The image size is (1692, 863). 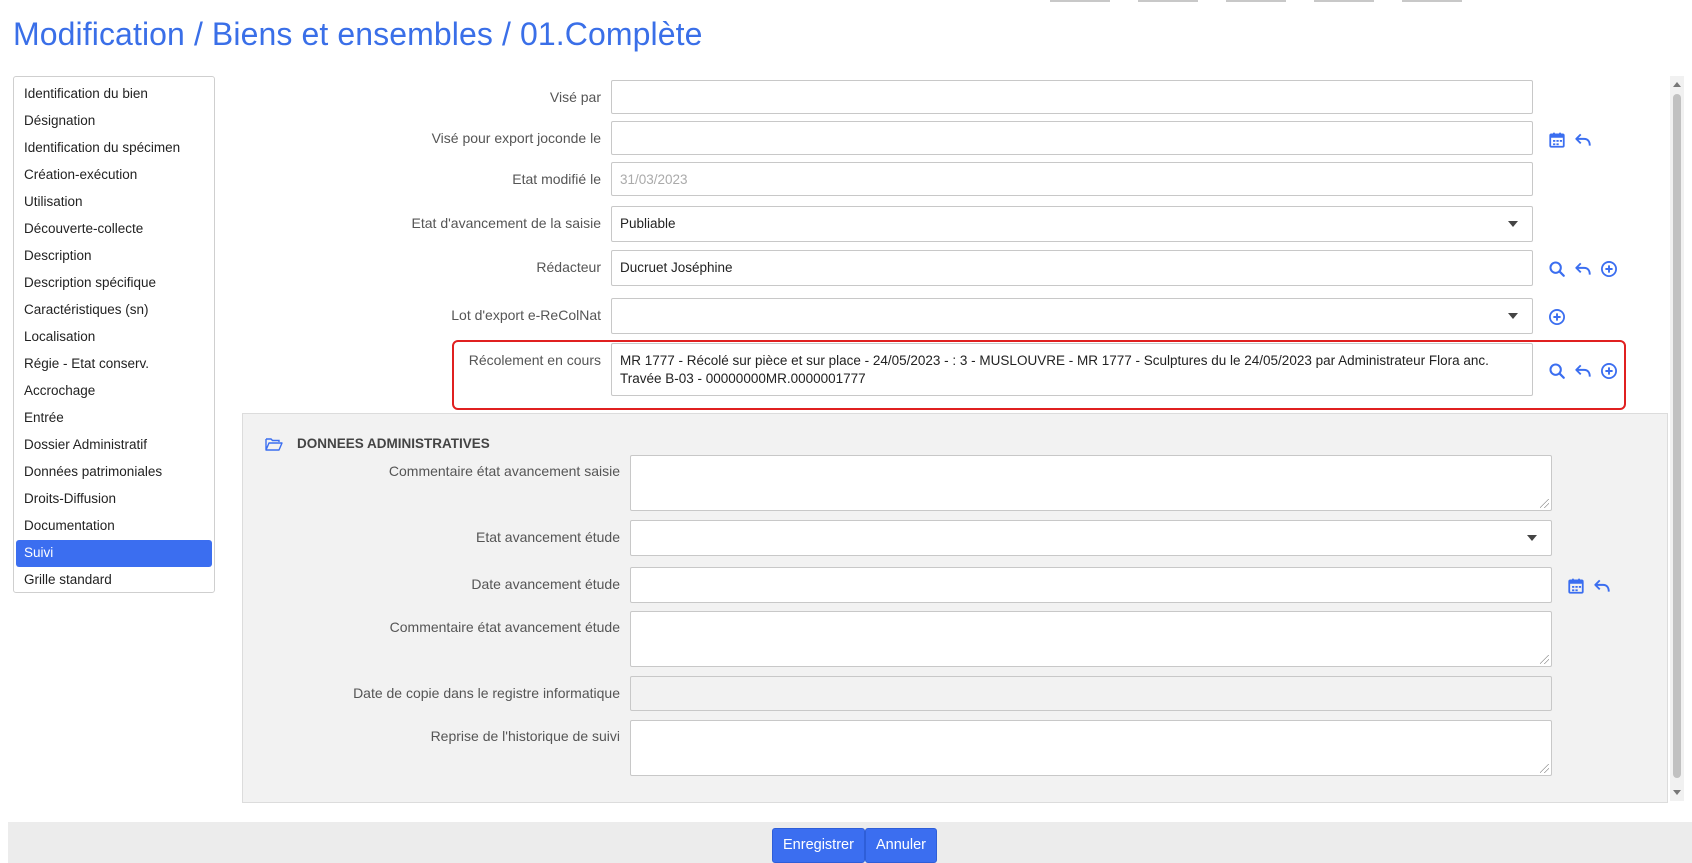 I want to click on nav-item-0: Identification du bien, so click(x=114, y=94).